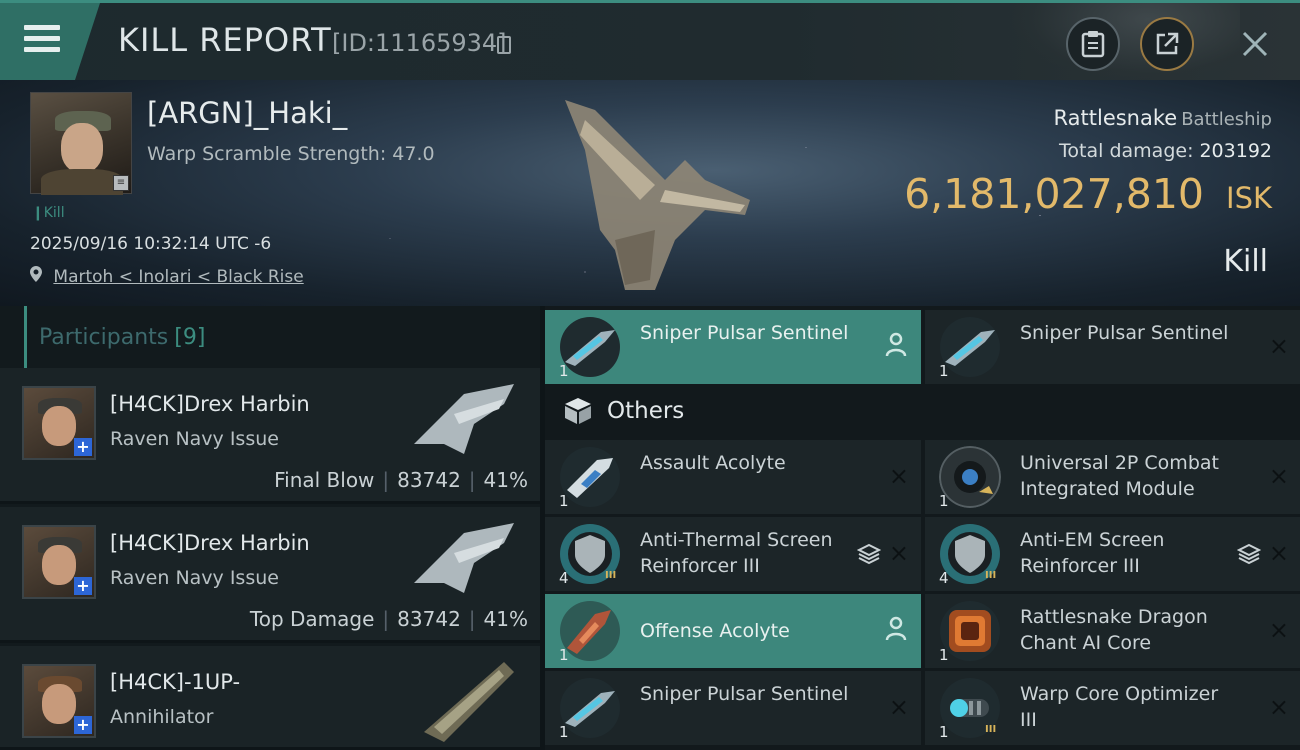  Describe the element at coordinates (429, 619) in the screenshot. I see `participant-damage: 83742` at that location.